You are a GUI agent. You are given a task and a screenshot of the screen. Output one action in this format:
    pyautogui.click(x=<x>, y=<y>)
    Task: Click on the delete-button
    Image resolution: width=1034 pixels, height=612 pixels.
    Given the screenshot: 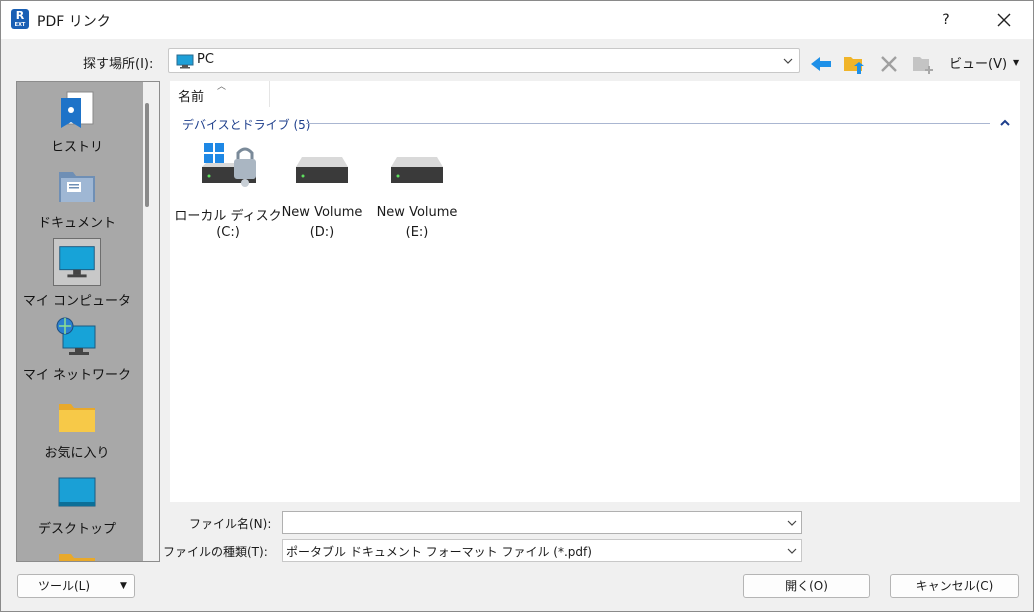 What is the action you would take?
    pyautogui.click(x=889, y=64)
    